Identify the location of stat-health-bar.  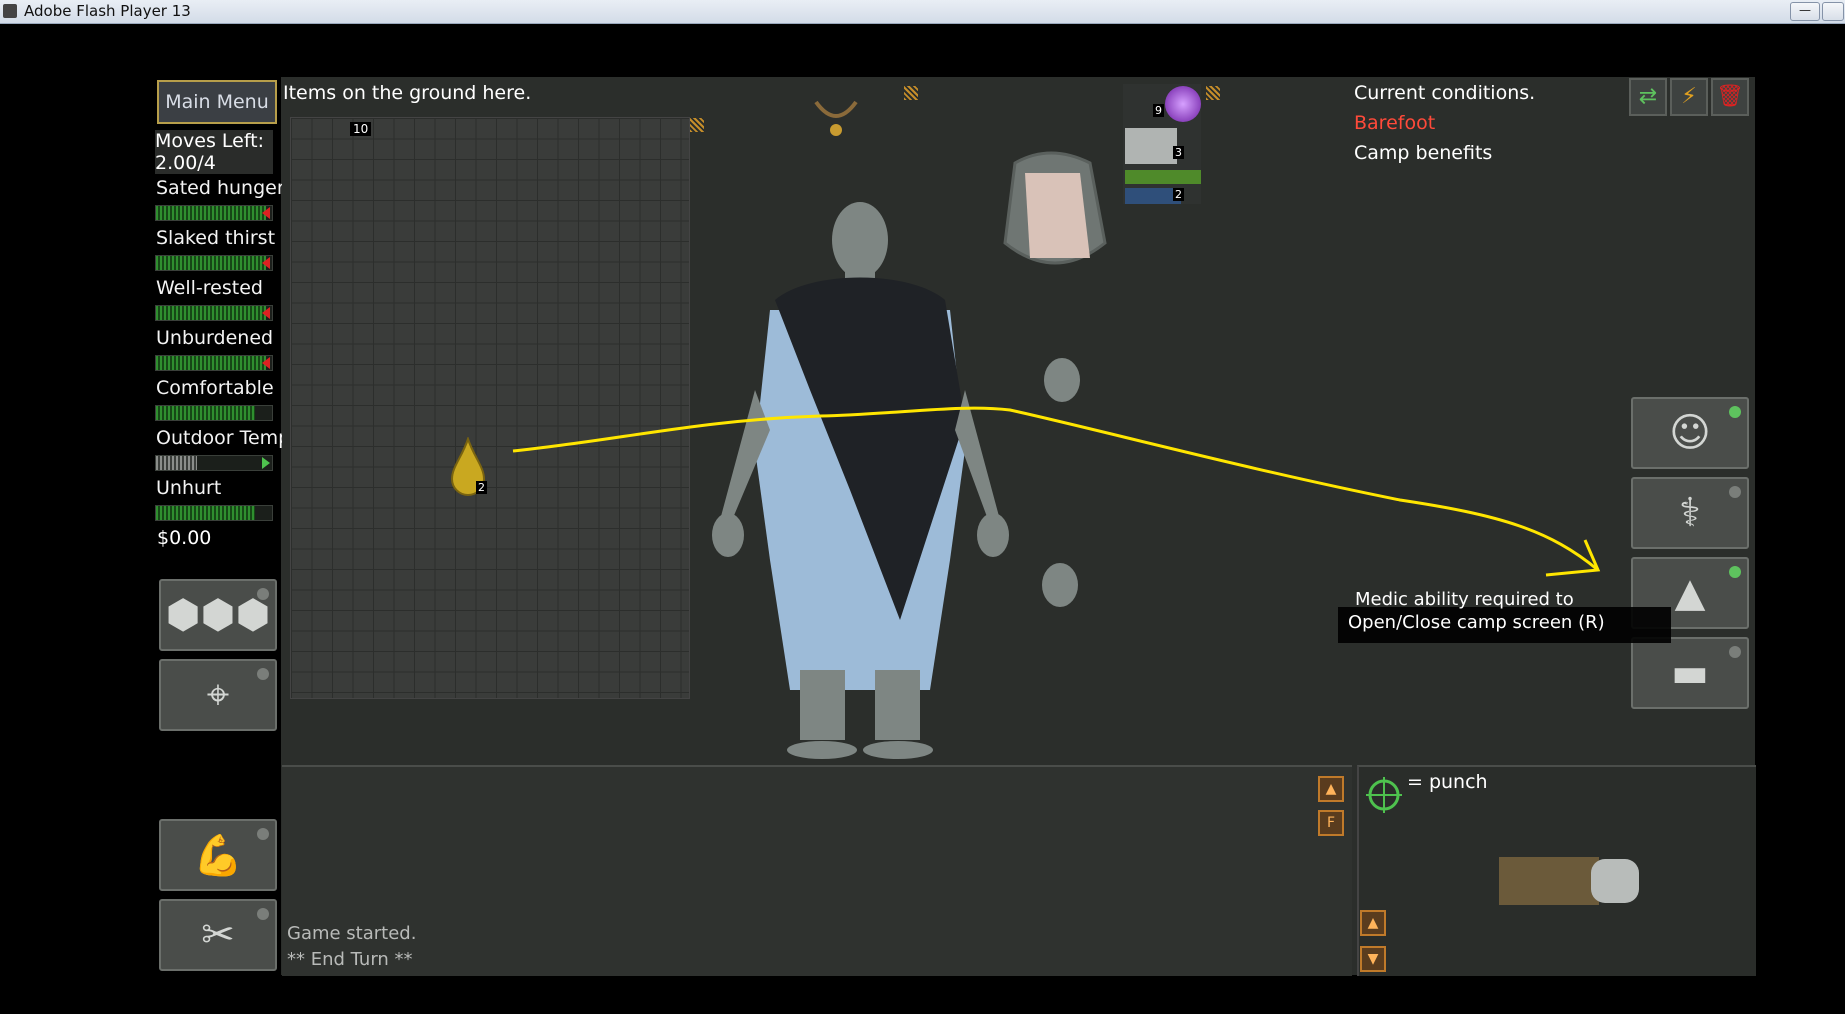
(214, 513).